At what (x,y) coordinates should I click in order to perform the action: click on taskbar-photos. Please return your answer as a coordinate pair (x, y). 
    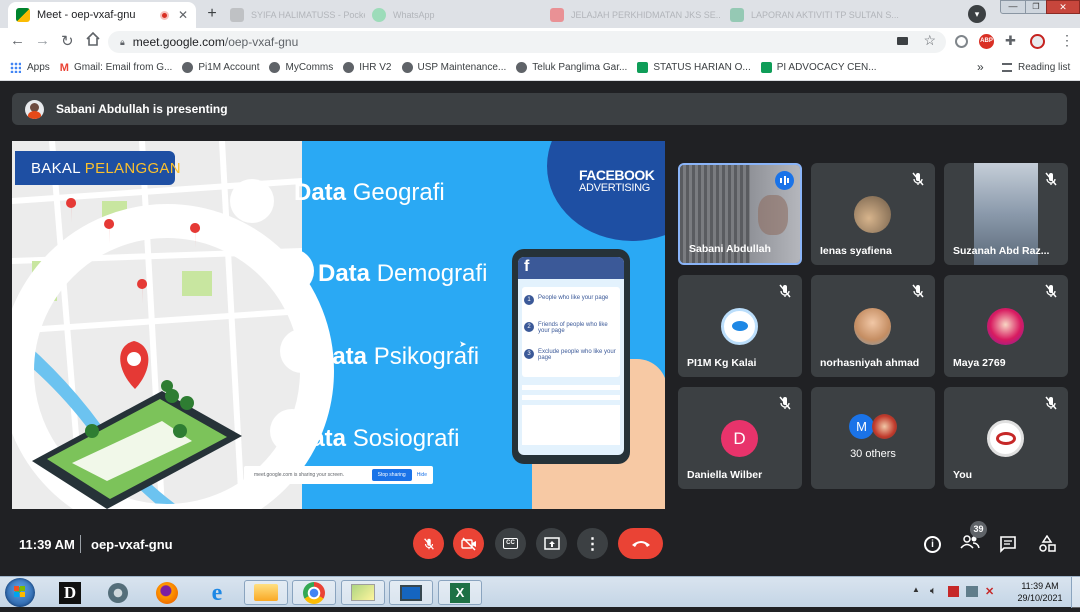
    Looking at the image, I should click on (363, 592).